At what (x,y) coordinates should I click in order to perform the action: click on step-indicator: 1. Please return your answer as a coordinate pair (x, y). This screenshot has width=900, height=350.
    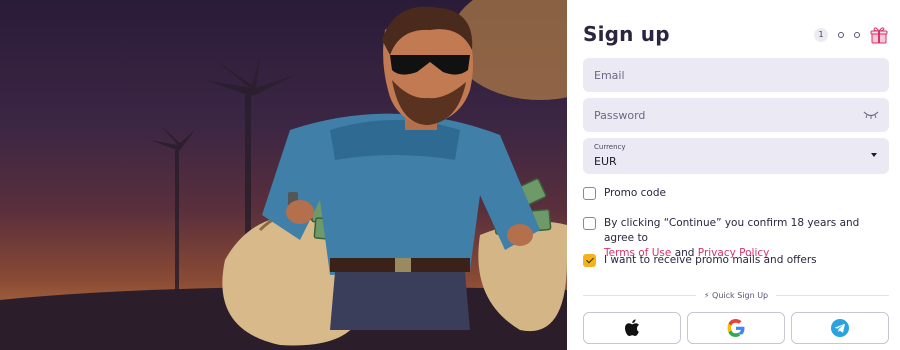
    Looking at the image, I should click on (851, 35).